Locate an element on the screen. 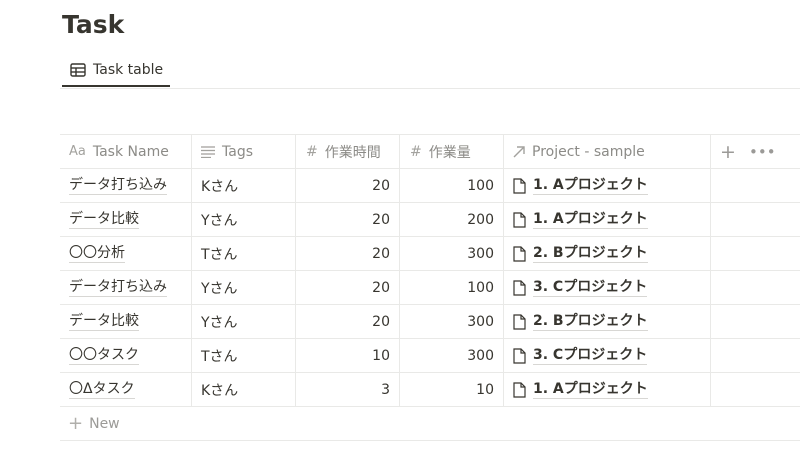 Image resolution: width=800 pixels, height=470 pixels. amount-cell: 200 is located at coordinates (452, 219).